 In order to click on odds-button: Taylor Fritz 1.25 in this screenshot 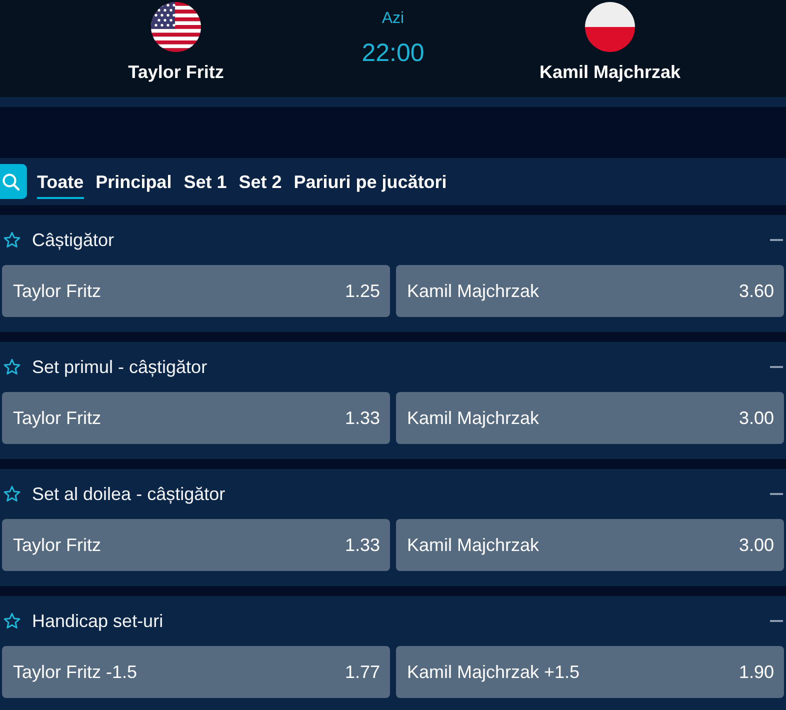, I will do `click(196, 291)`.